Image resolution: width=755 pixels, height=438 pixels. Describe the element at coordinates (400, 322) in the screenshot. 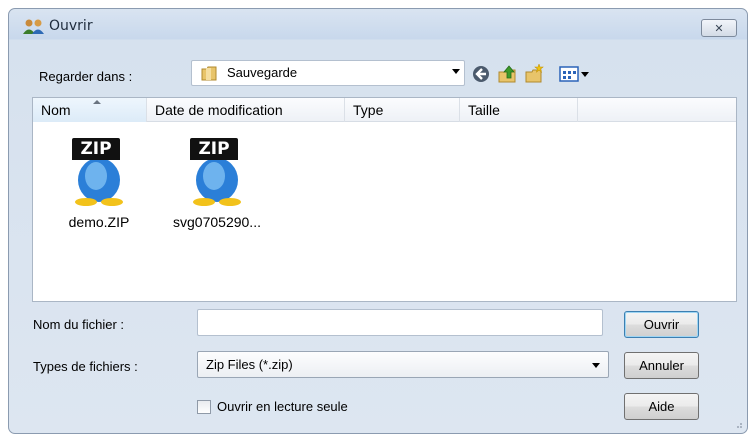

I see `filename-field` at that location.